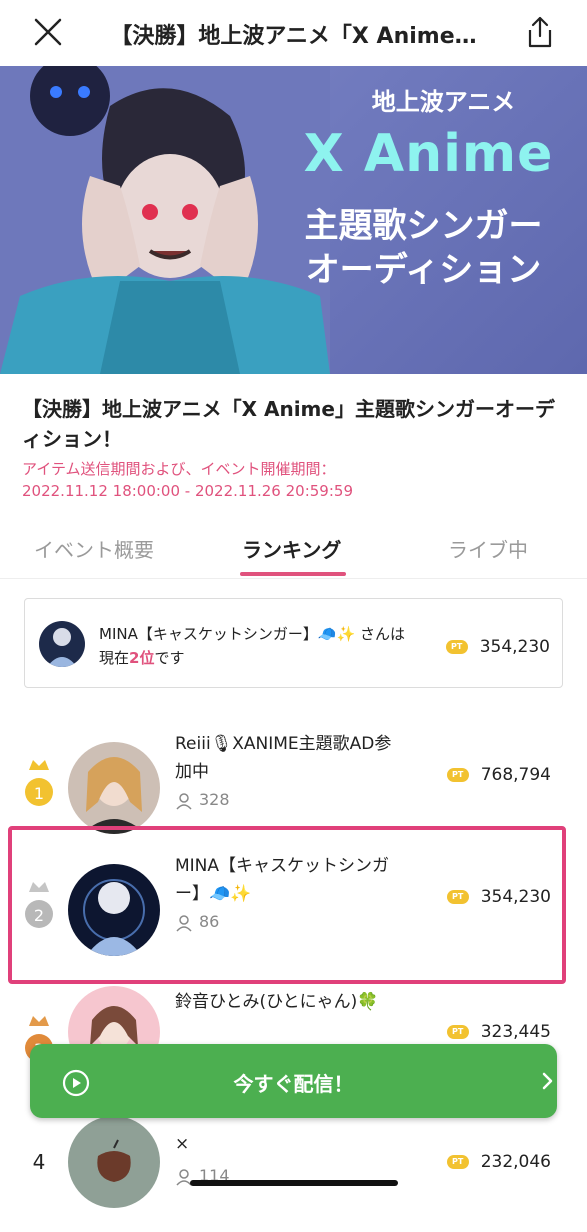 This screenshot has height=1232, width=587. I want to click on event-title: 【決勝】地上波アニメ「X Anime」主題歌シンガーオーディション！, so click(288, 424).